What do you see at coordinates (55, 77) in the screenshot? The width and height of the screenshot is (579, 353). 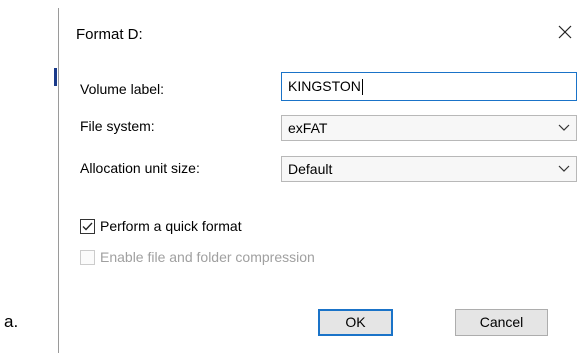 I see `window-left-accent` at bounding box center [55, 77].